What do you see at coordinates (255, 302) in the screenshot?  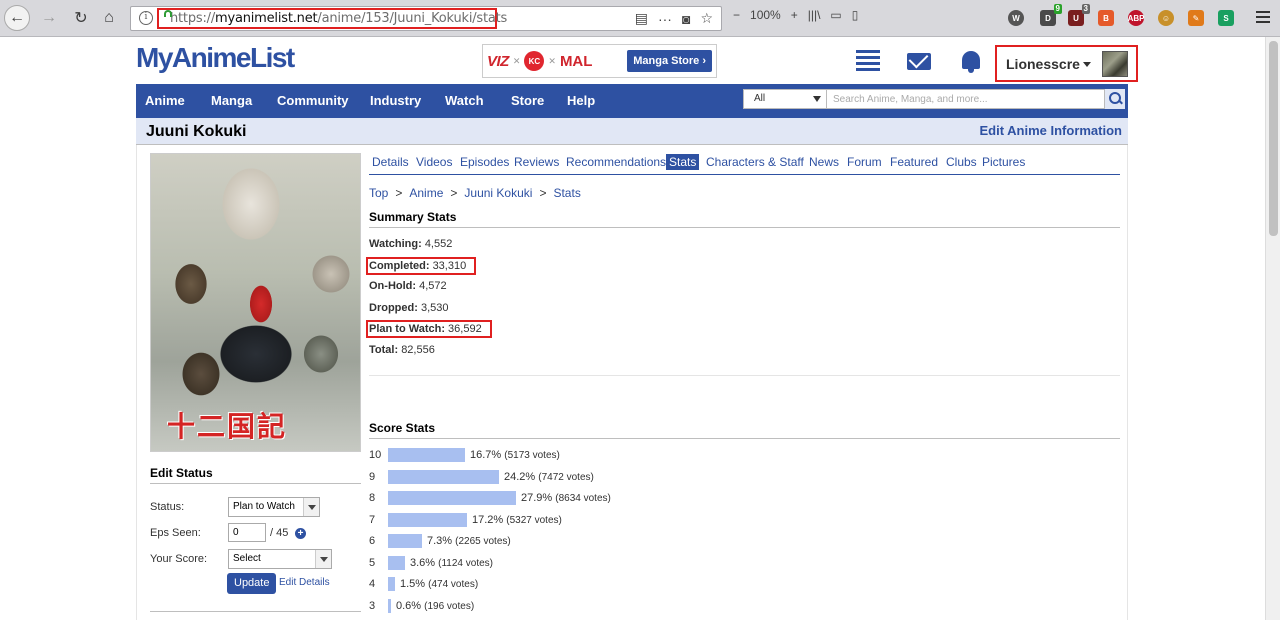 I see `cover-image: 十二国記` at bounding box center [255, 302].